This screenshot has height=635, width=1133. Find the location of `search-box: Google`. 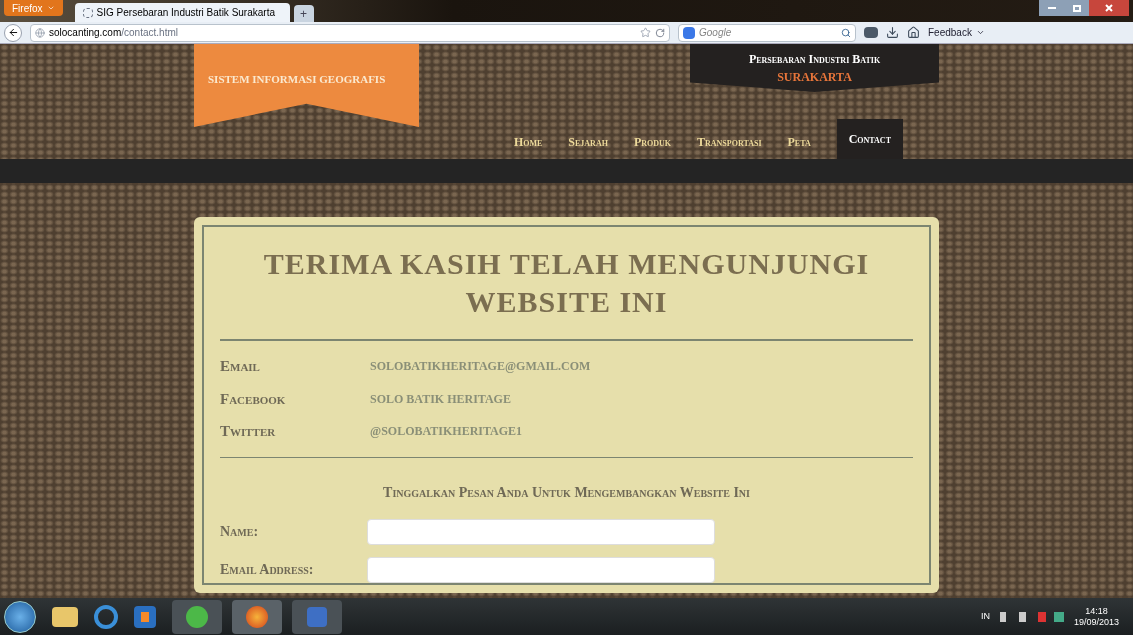

search-box: Google is located at coordinates (767, 32).